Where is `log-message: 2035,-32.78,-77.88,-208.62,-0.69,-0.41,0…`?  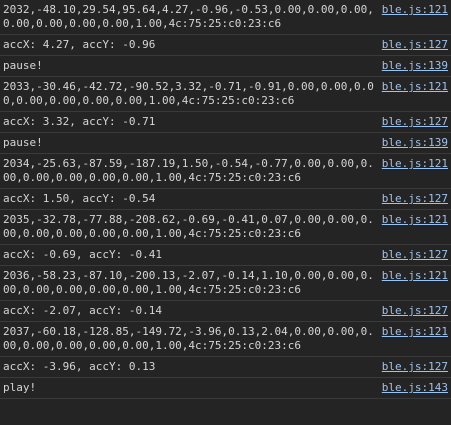
log-message: 2035,-32.78,-77.88,-208.62,-0.69,-0.41,0… is located at coordinates (188, 226).